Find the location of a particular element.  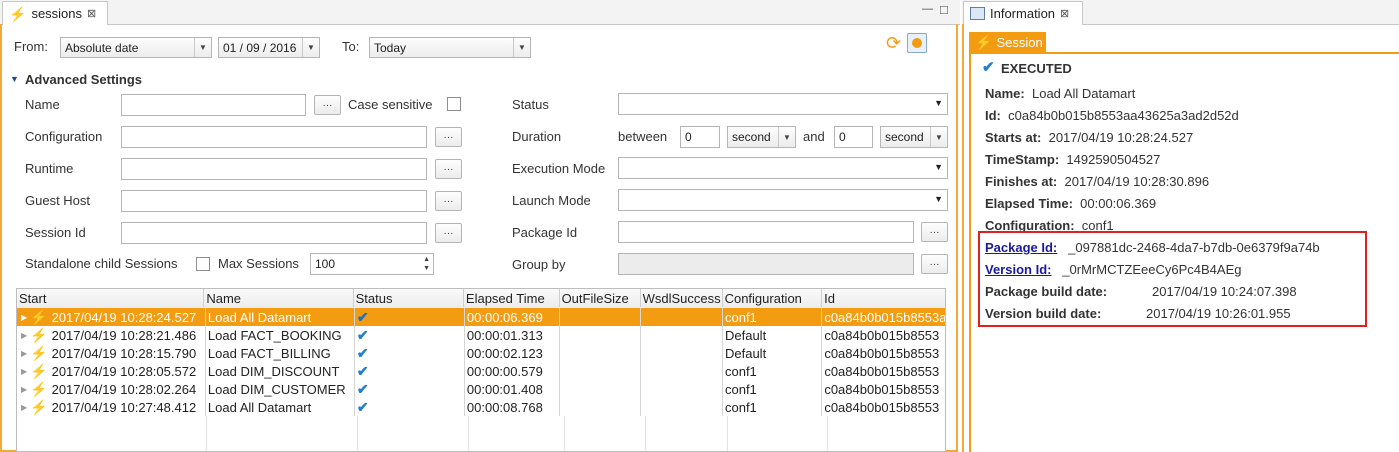

row-configuration: Default is located at coordinates (773, 353).